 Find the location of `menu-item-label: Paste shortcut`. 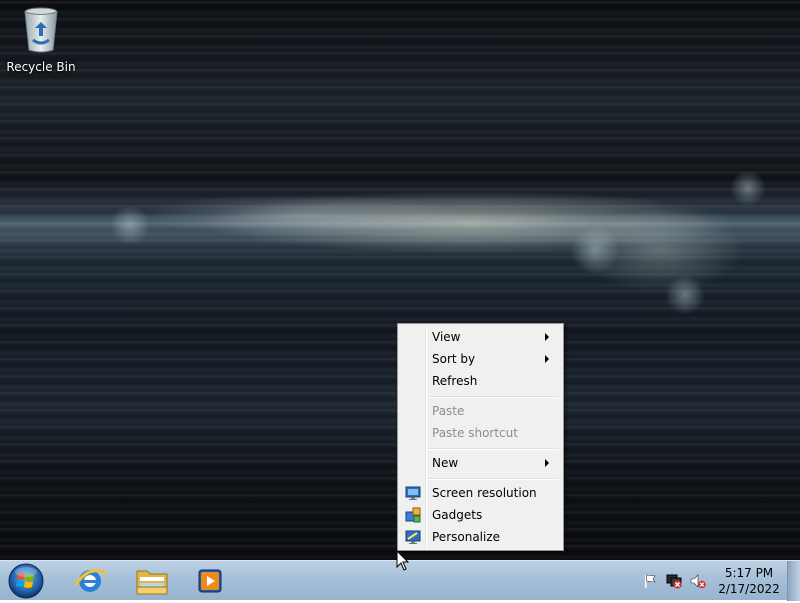

menu-item-label: Paste shortcut is located at coordinates (475, 433).